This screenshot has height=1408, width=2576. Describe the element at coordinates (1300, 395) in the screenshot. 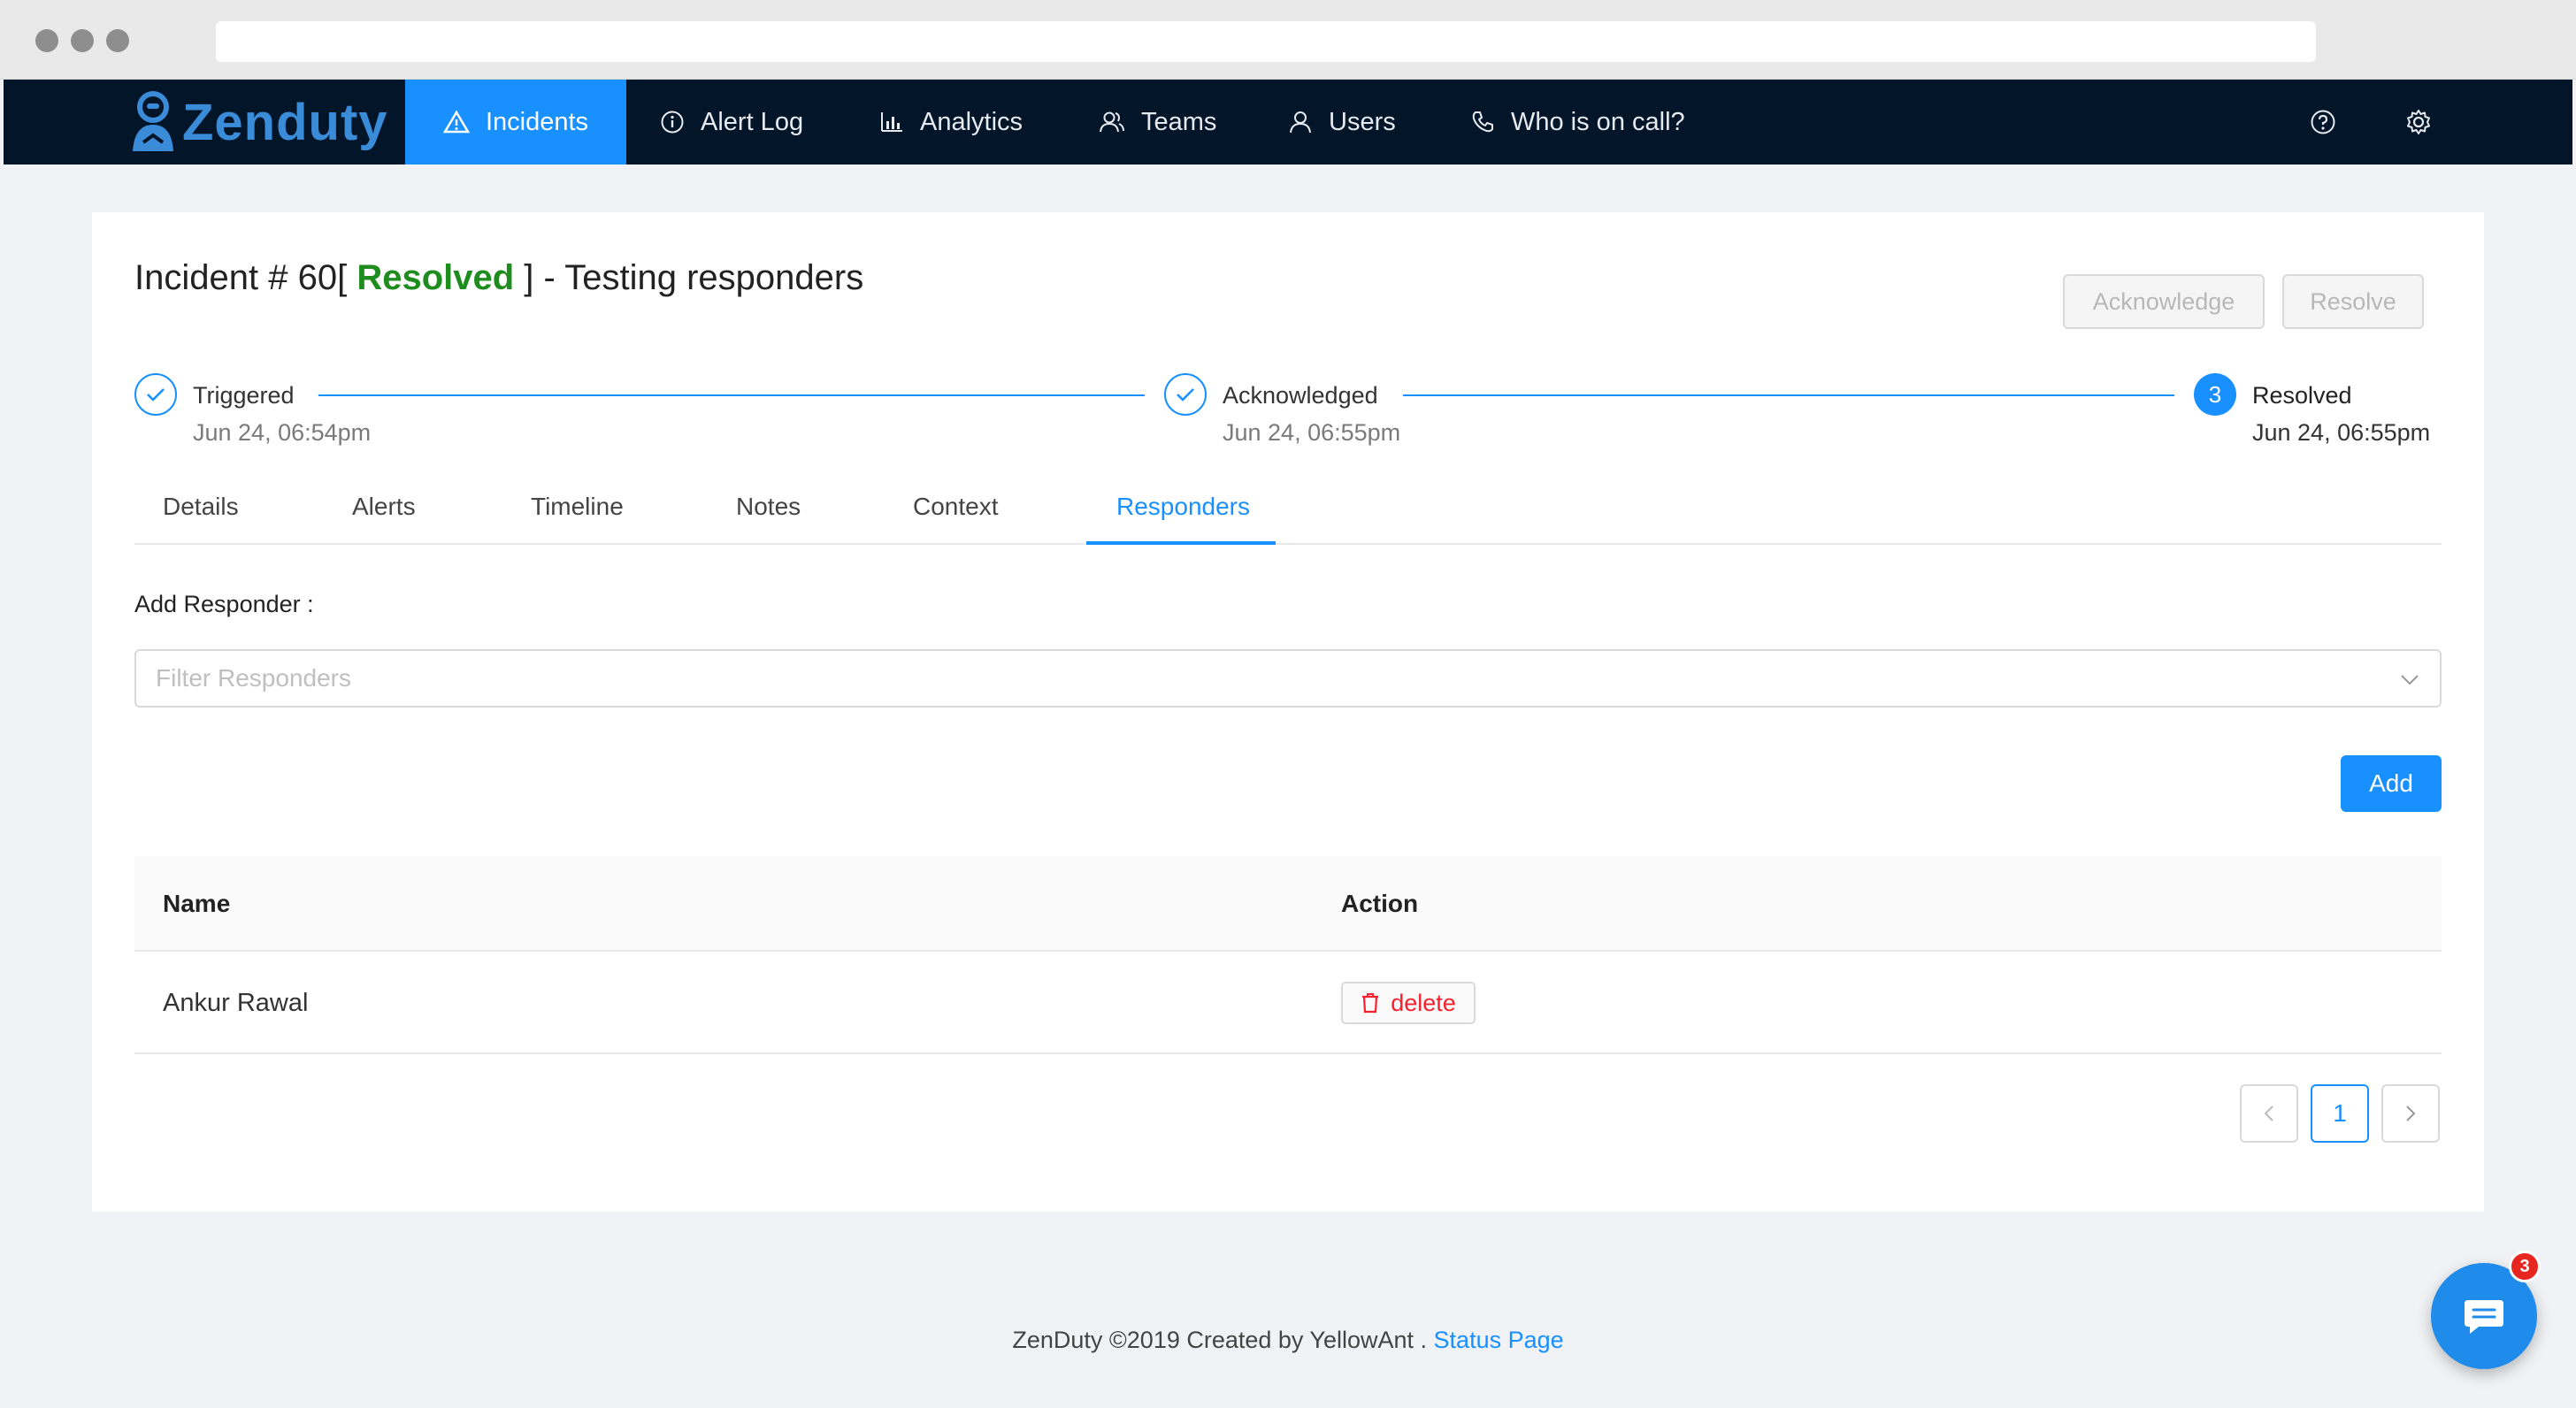

I see `step-title-acknowledged: Acknowledged` at that location.